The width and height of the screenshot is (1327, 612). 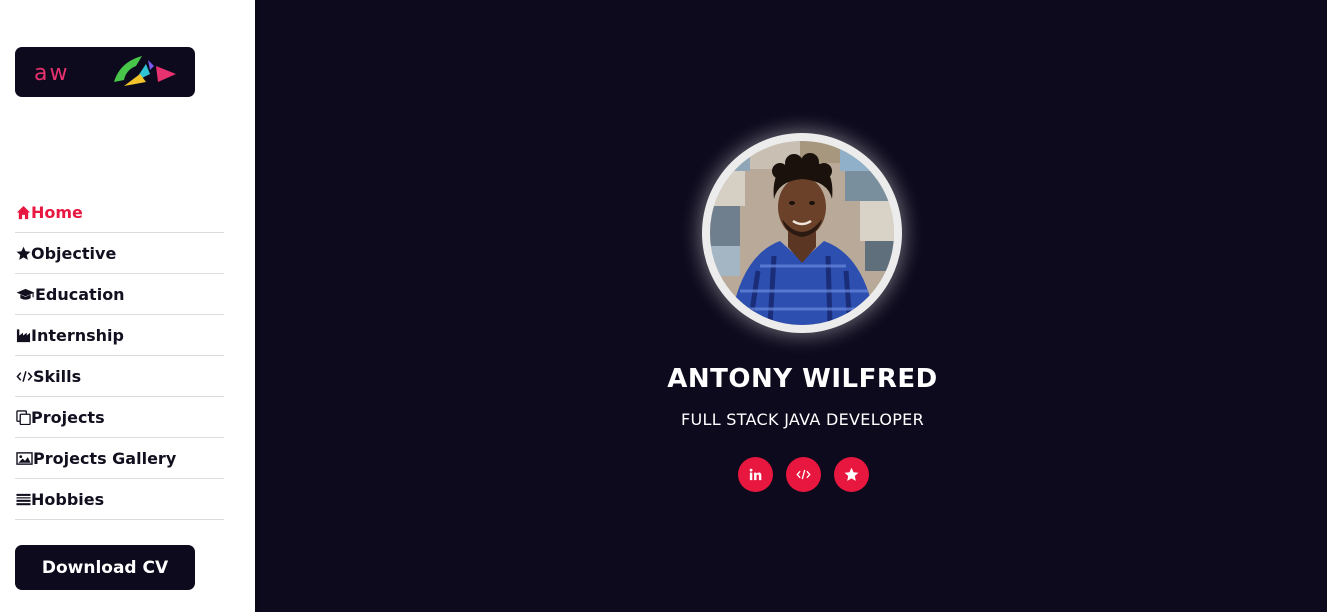 What do you see at coordinates (23, 417) in the screenshot?
I see `copy-icon` at bounding box center [23, 417].